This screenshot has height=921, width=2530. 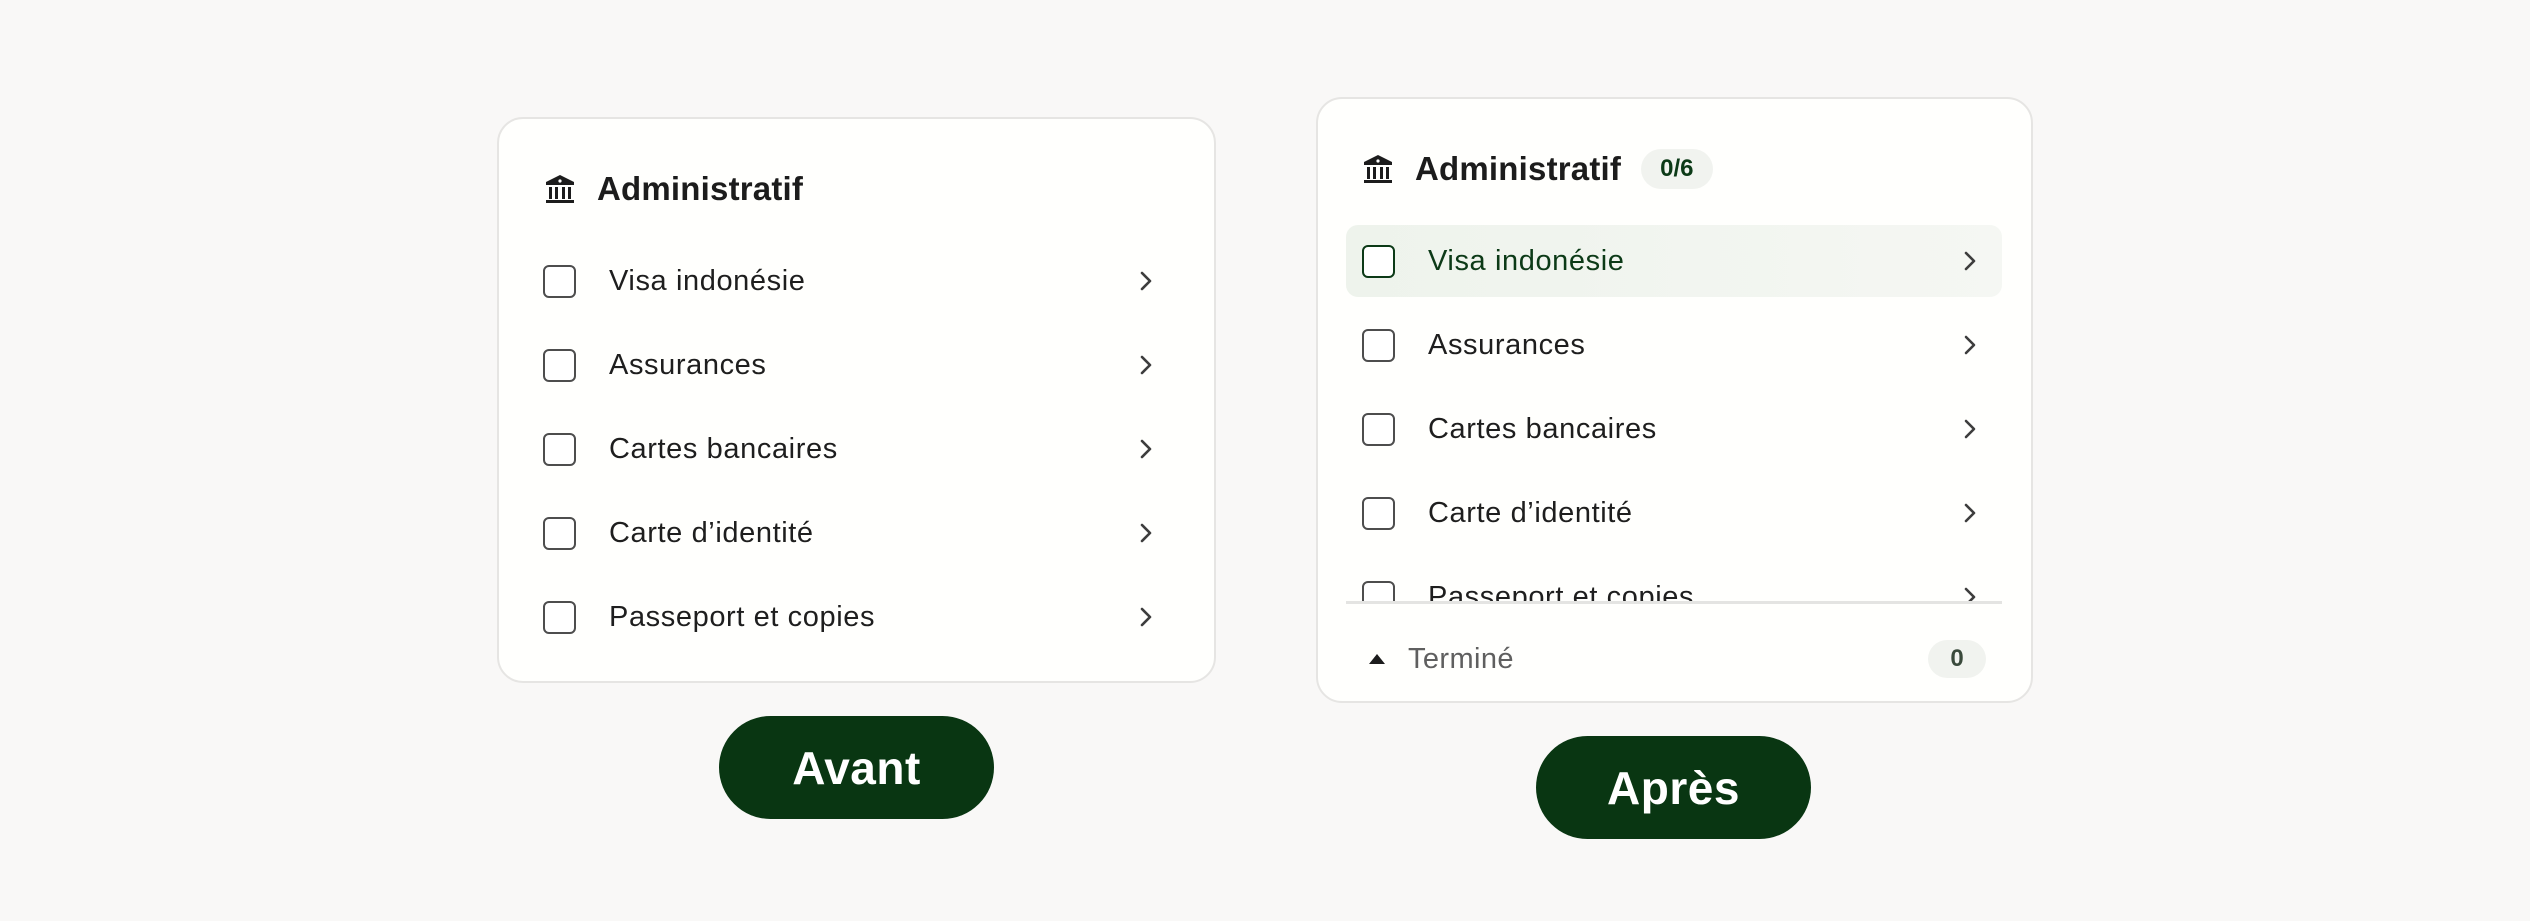 I want to click on card-title: Administratif, so click(x=700, y=188).